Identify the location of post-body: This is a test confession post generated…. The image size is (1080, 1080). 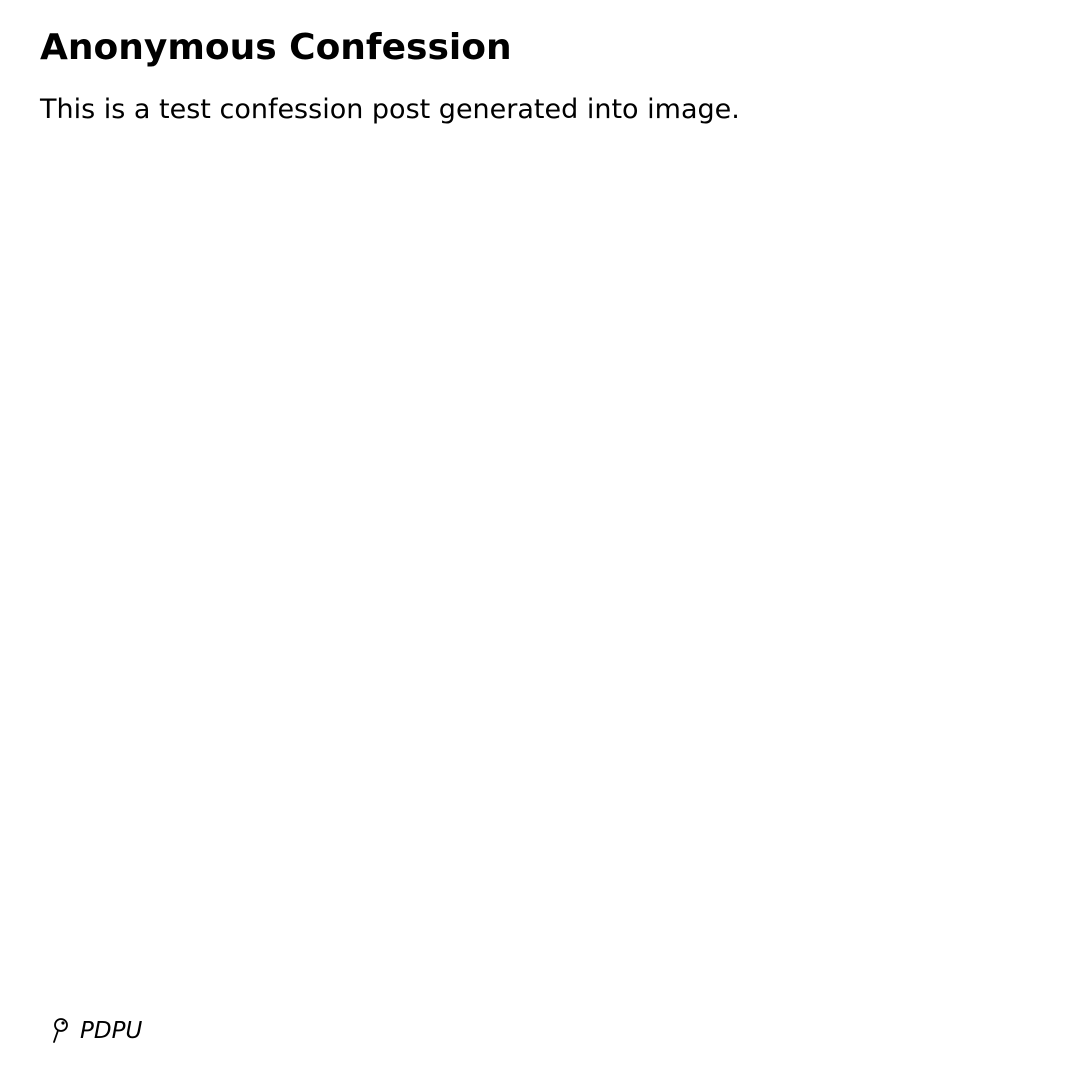
(390, 109).